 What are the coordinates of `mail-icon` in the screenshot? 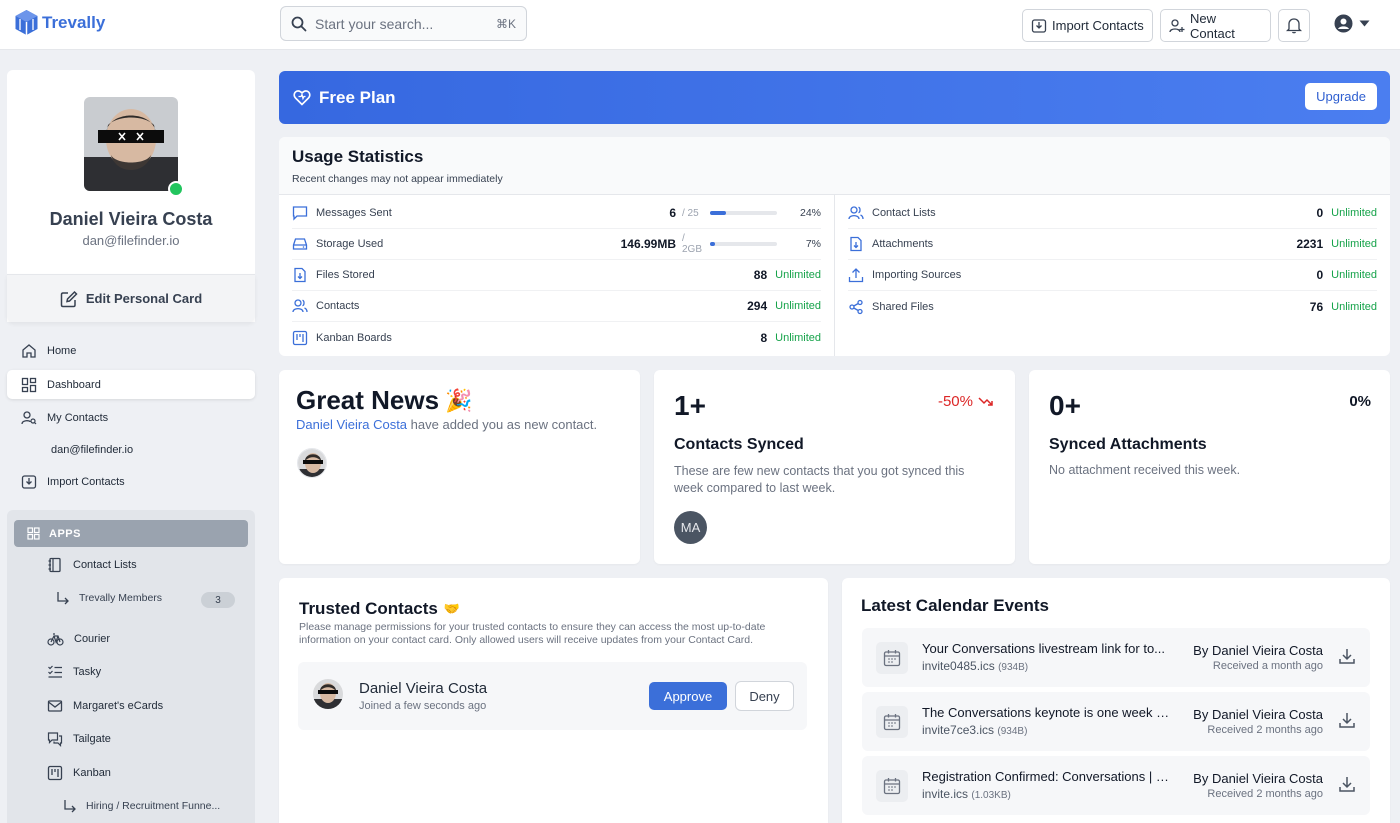 It's located at (55, 706).